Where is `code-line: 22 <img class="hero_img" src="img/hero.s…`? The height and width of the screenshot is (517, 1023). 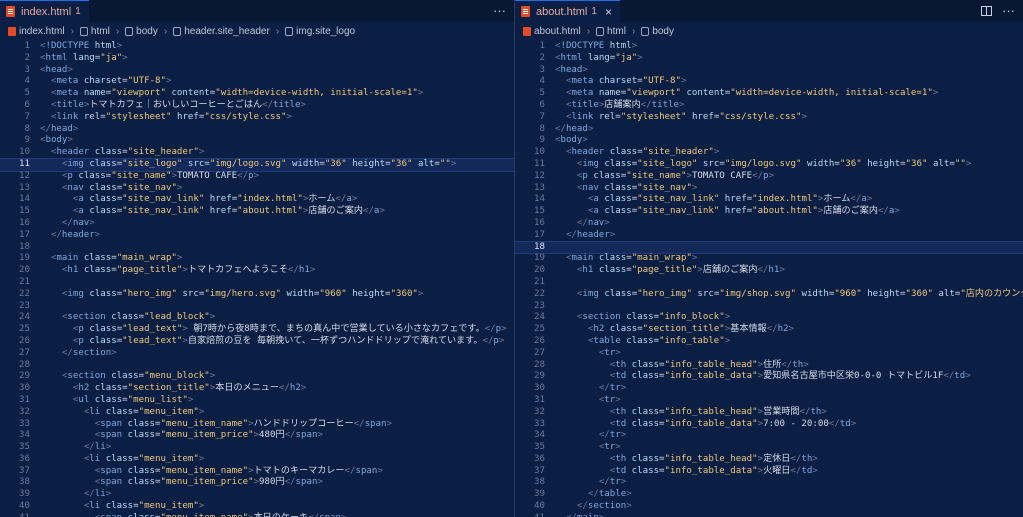 code-line: 22 <img class="hero_img" src="img/hero.s… is located at coordinates (257, 295).